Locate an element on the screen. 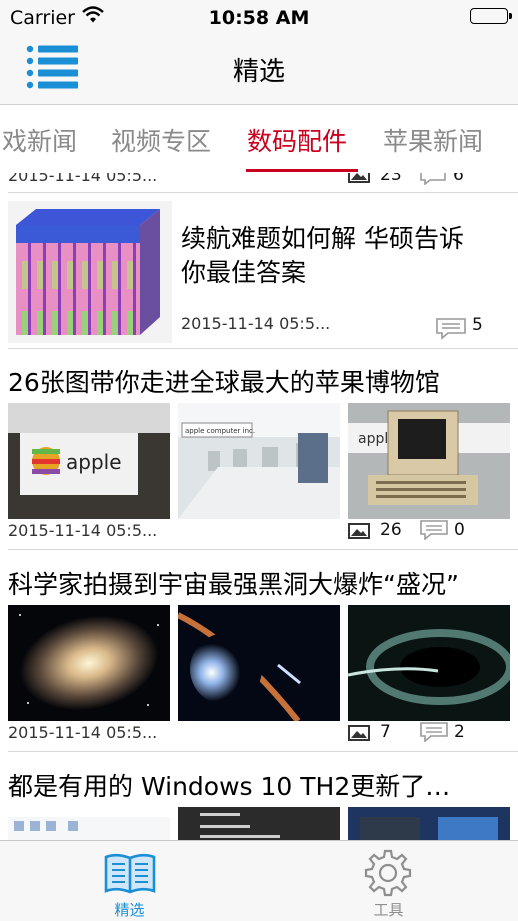 The height and width of the screenshot is (921, 518). status-bar: Carrier 10:58 AM is located at coordinates (259, 17).